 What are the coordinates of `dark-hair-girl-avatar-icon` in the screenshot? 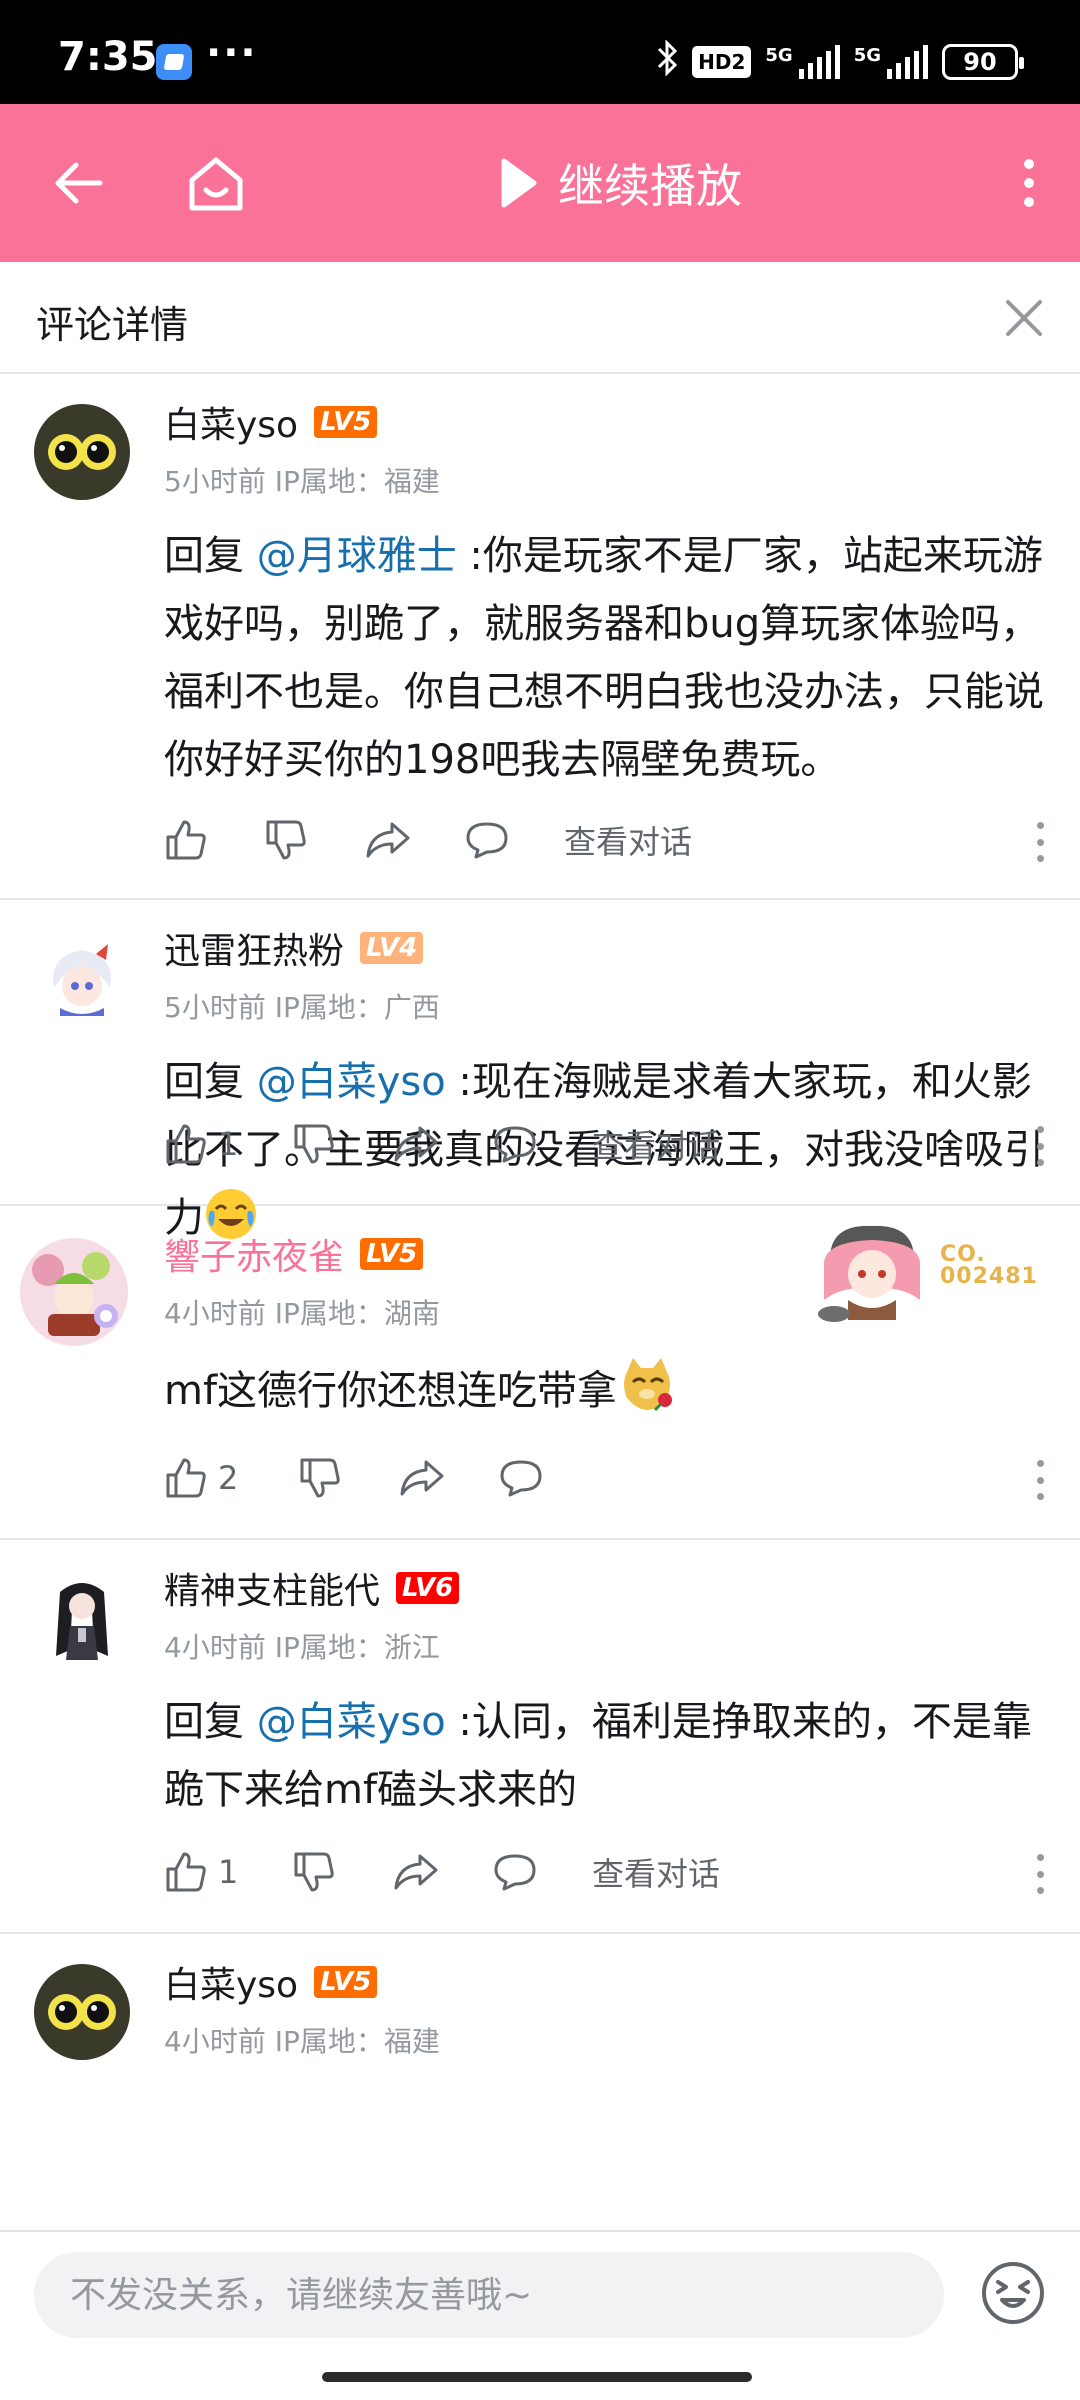 It's located at (82, 1618).